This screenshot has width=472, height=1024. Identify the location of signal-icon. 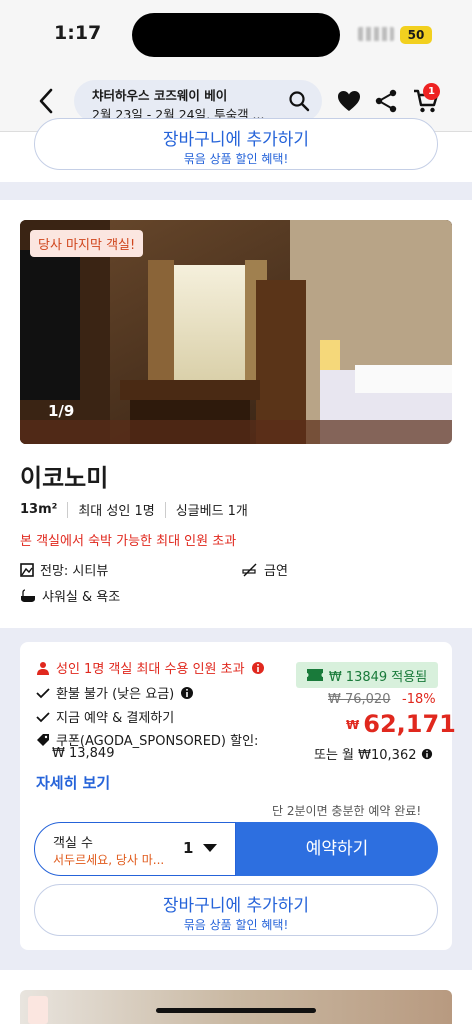
(376, 34).